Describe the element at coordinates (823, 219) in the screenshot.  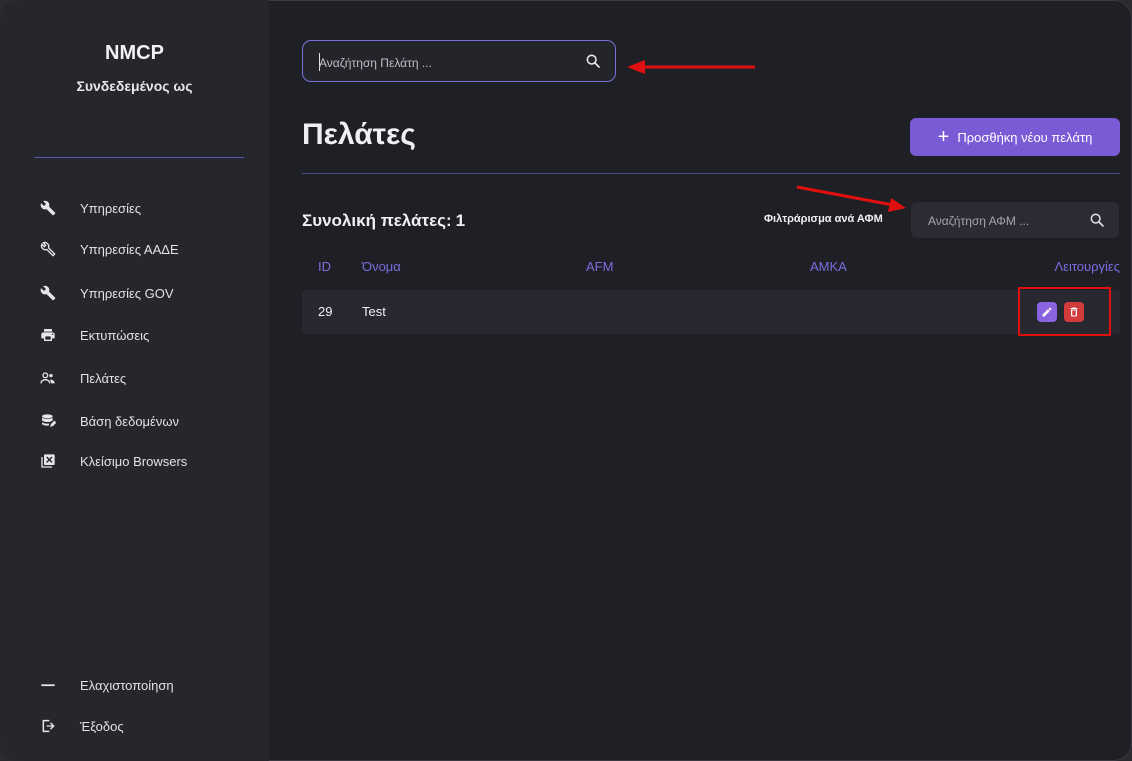
I see `afm-filter-label: Φιλτράρισμα ανά ΑΦΜ` at that location.